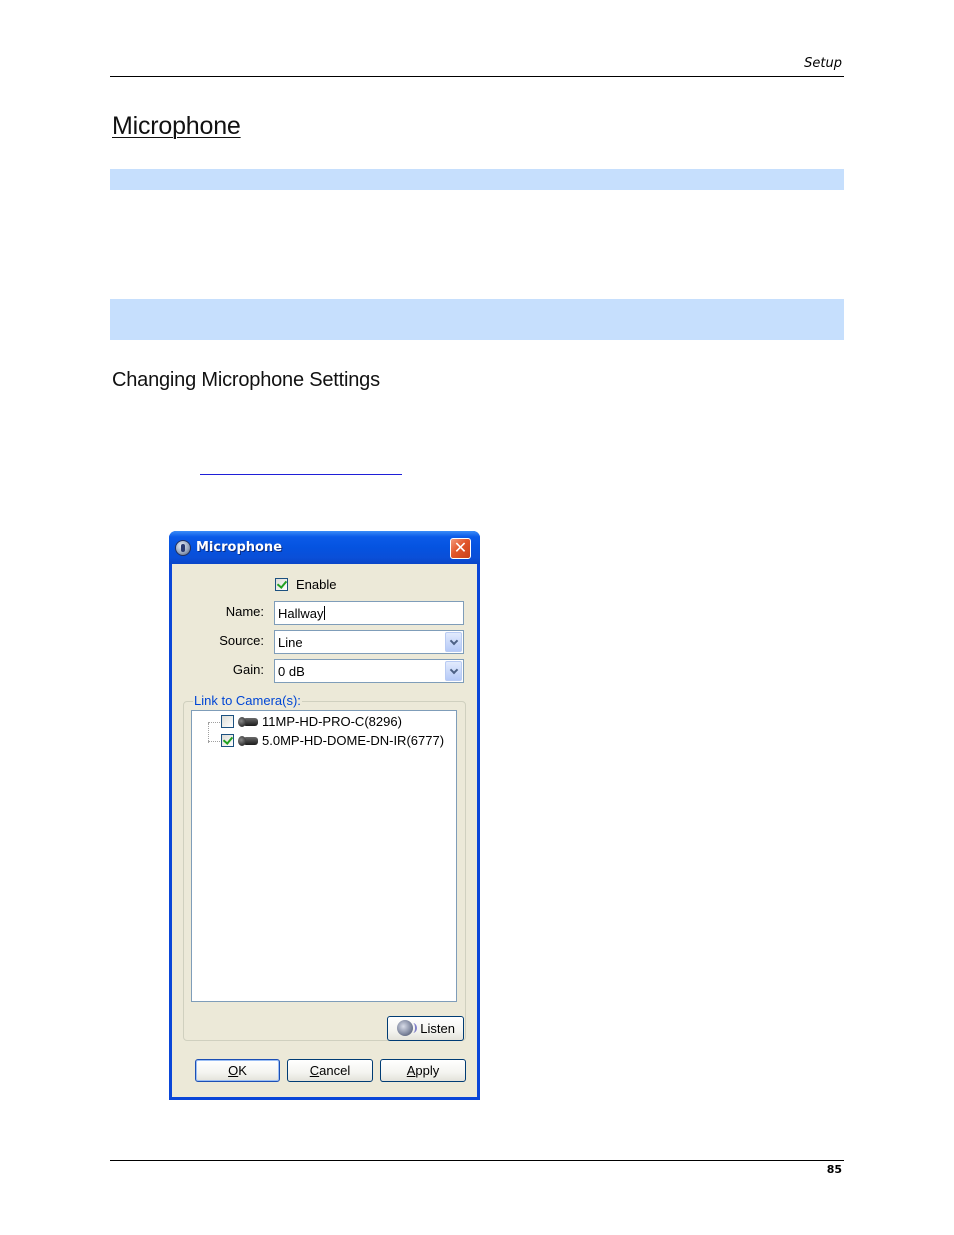 Image resolution: width=954 pixels, height=1235 pixels. I want to click on listen-button: Listen, so click(425, 1028).